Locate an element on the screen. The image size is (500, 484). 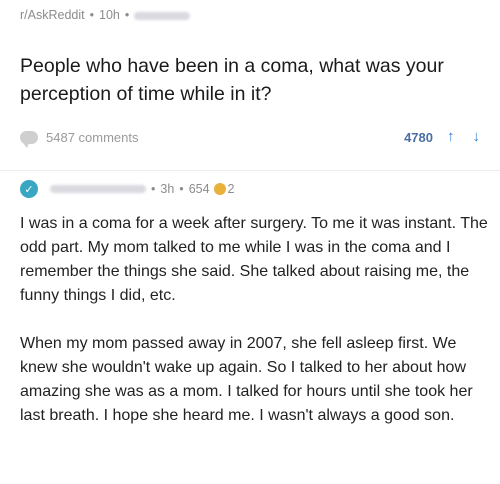
redacted-username is located at coordinates (162, 15).